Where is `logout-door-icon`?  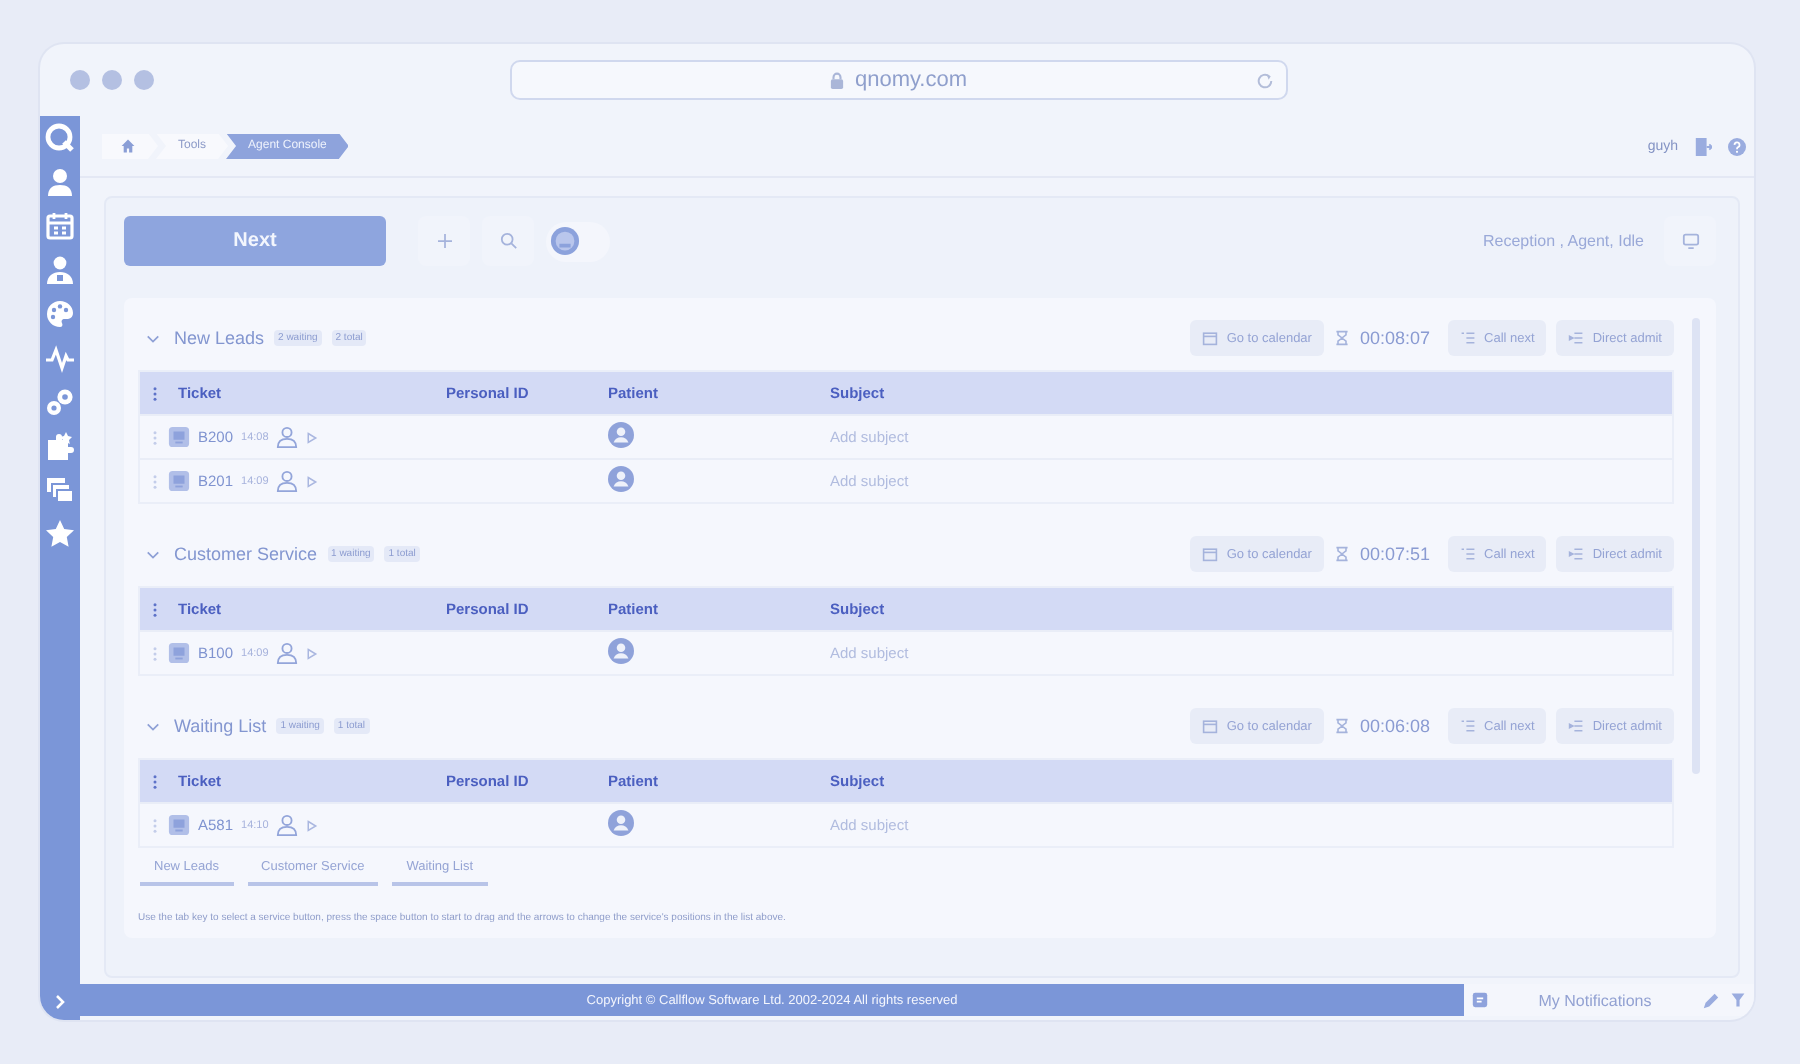 logout-door-icon is located at coordinates (1703, 146).